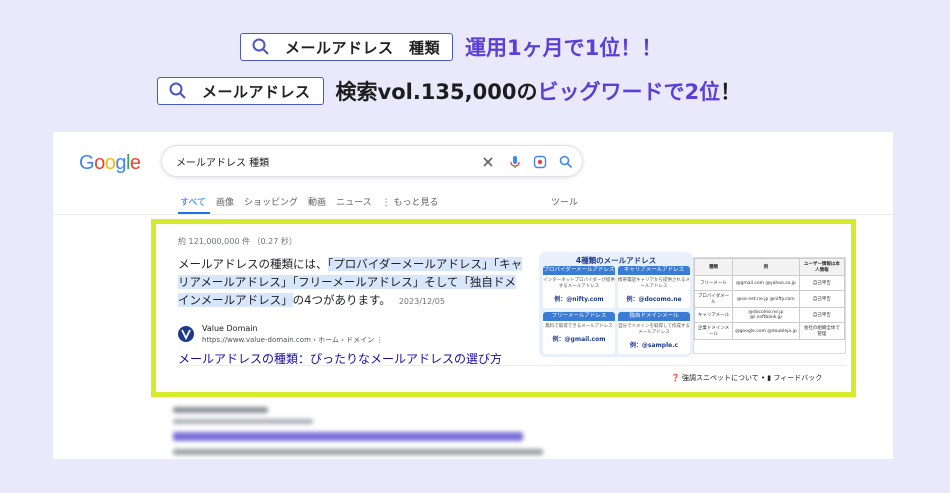 The image size is (950, 493). What do you see at coordinates (515, 162) in the screenshot?
I see `microphone-icon` at bounding box center [515, 162].